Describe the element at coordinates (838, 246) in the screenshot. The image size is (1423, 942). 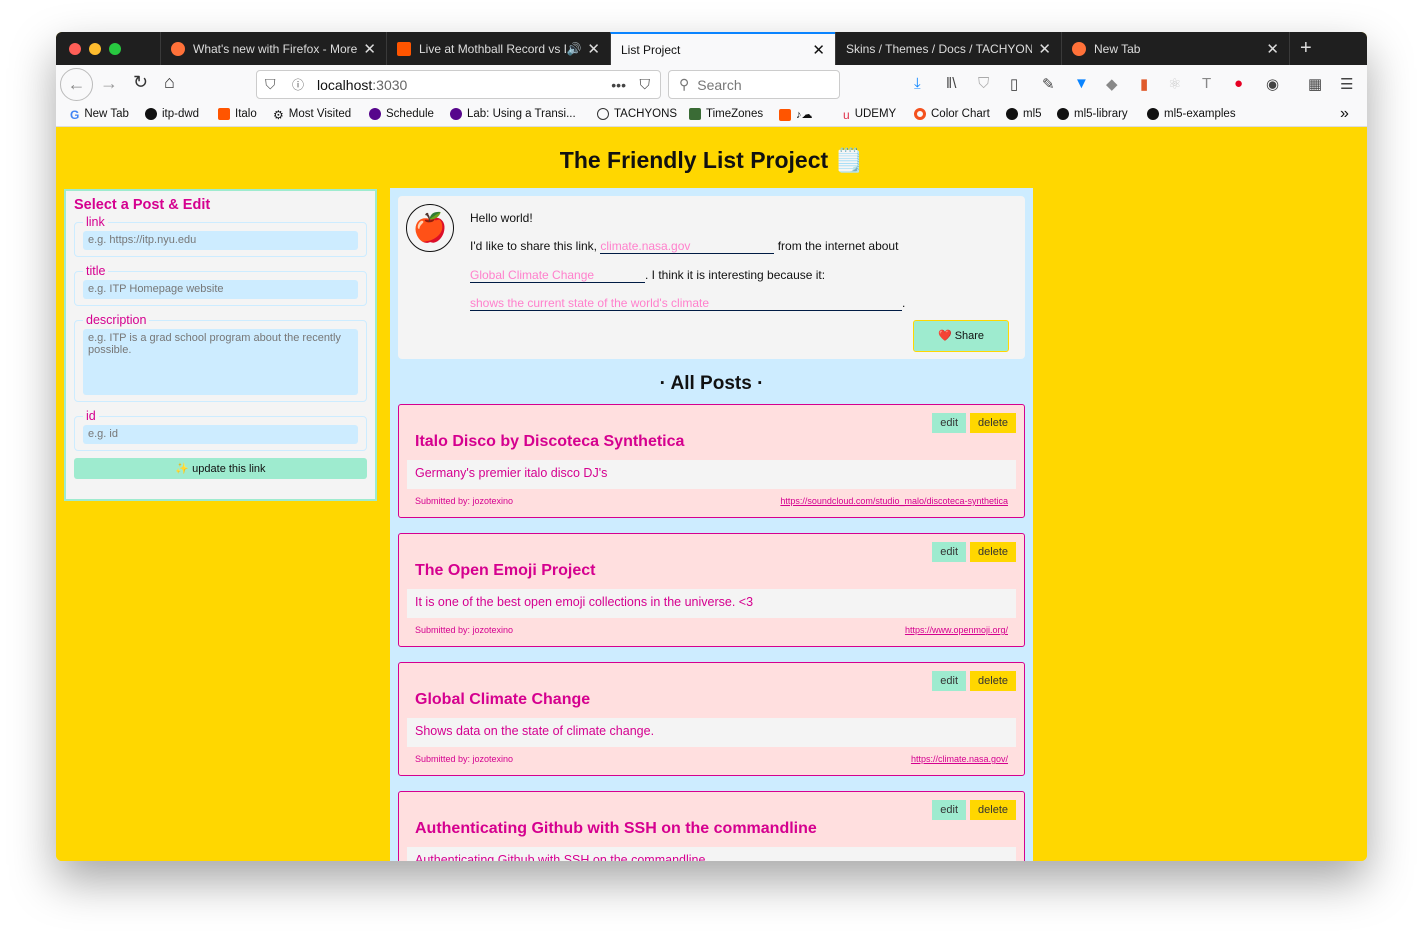
I see `share-text: from the internet about` at that location.